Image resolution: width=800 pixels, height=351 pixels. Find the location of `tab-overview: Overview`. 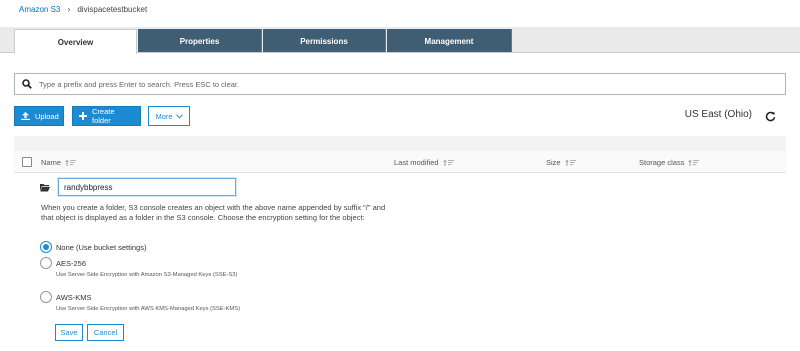

tab-overview: Overview is located at coordinates (75, 41).